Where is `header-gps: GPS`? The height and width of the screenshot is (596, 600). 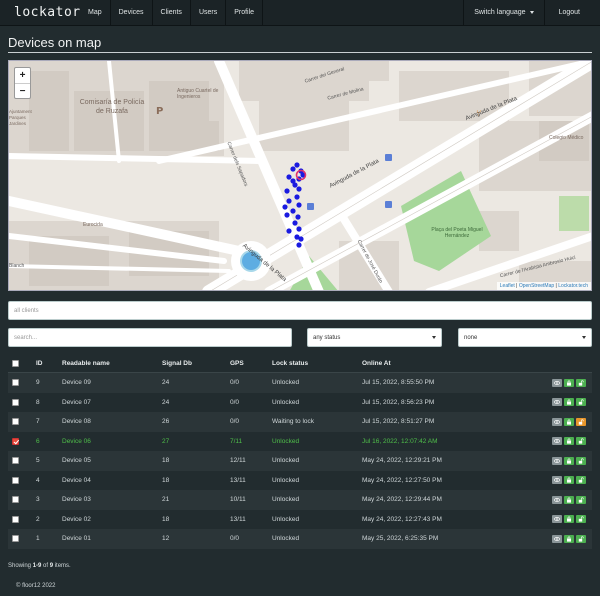
header-gps: GPS is located at coordinates (237, 363).